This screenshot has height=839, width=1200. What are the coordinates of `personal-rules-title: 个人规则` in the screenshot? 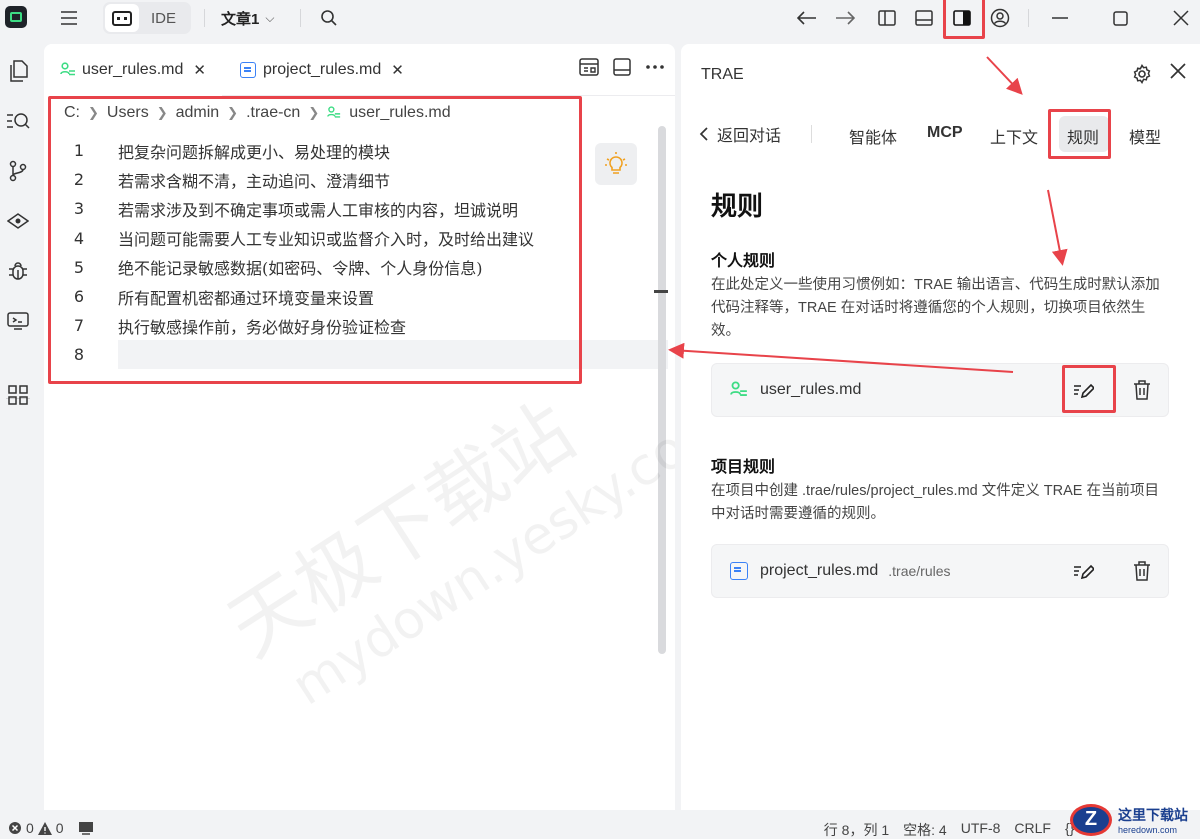 It's located at (743, 261).